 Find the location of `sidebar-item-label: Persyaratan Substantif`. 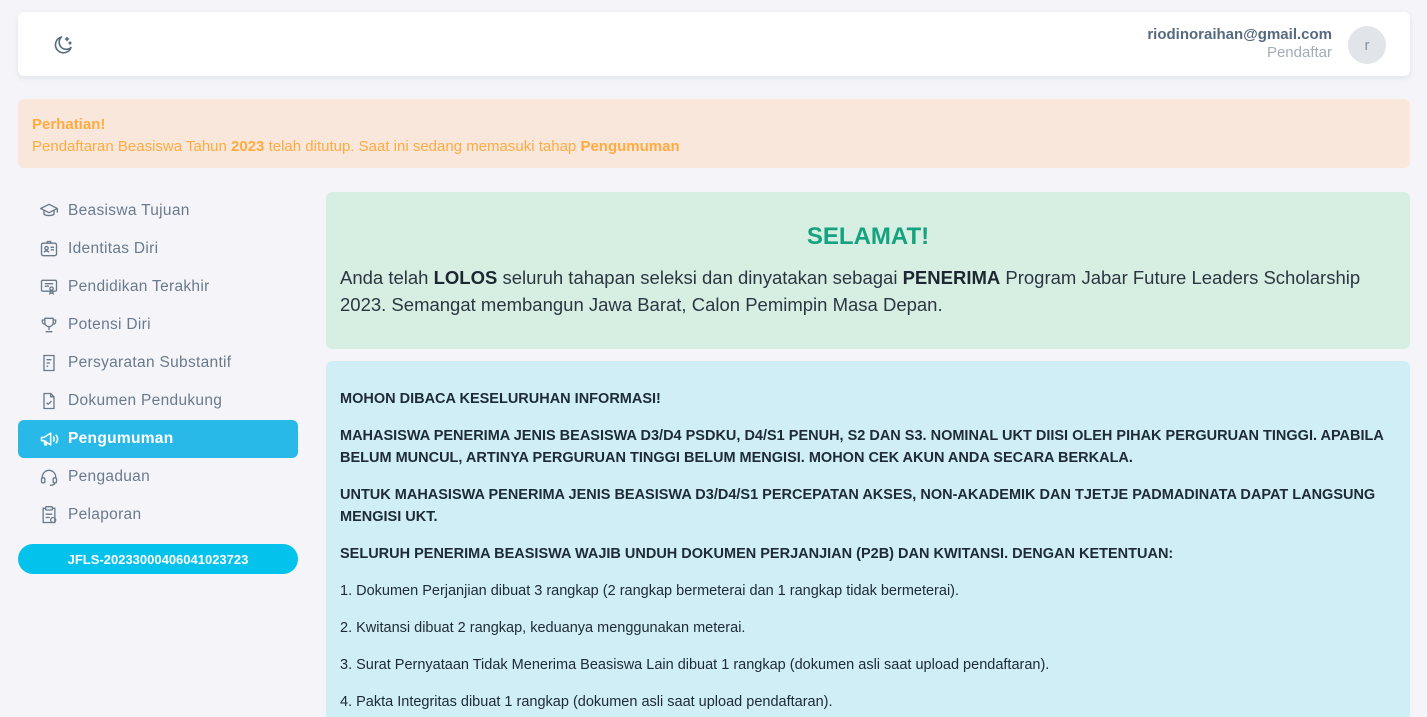

sidebar-item-label: Persyaratan Substantif is located at coordinates (150, 362).